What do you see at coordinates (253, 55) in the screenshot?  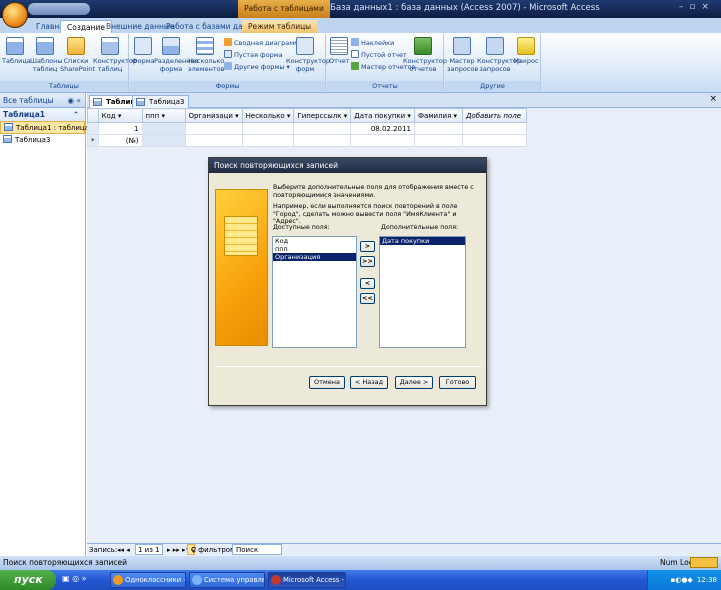 I see `blank-form-button: Пустая форма` at bounding box center [253, 55].